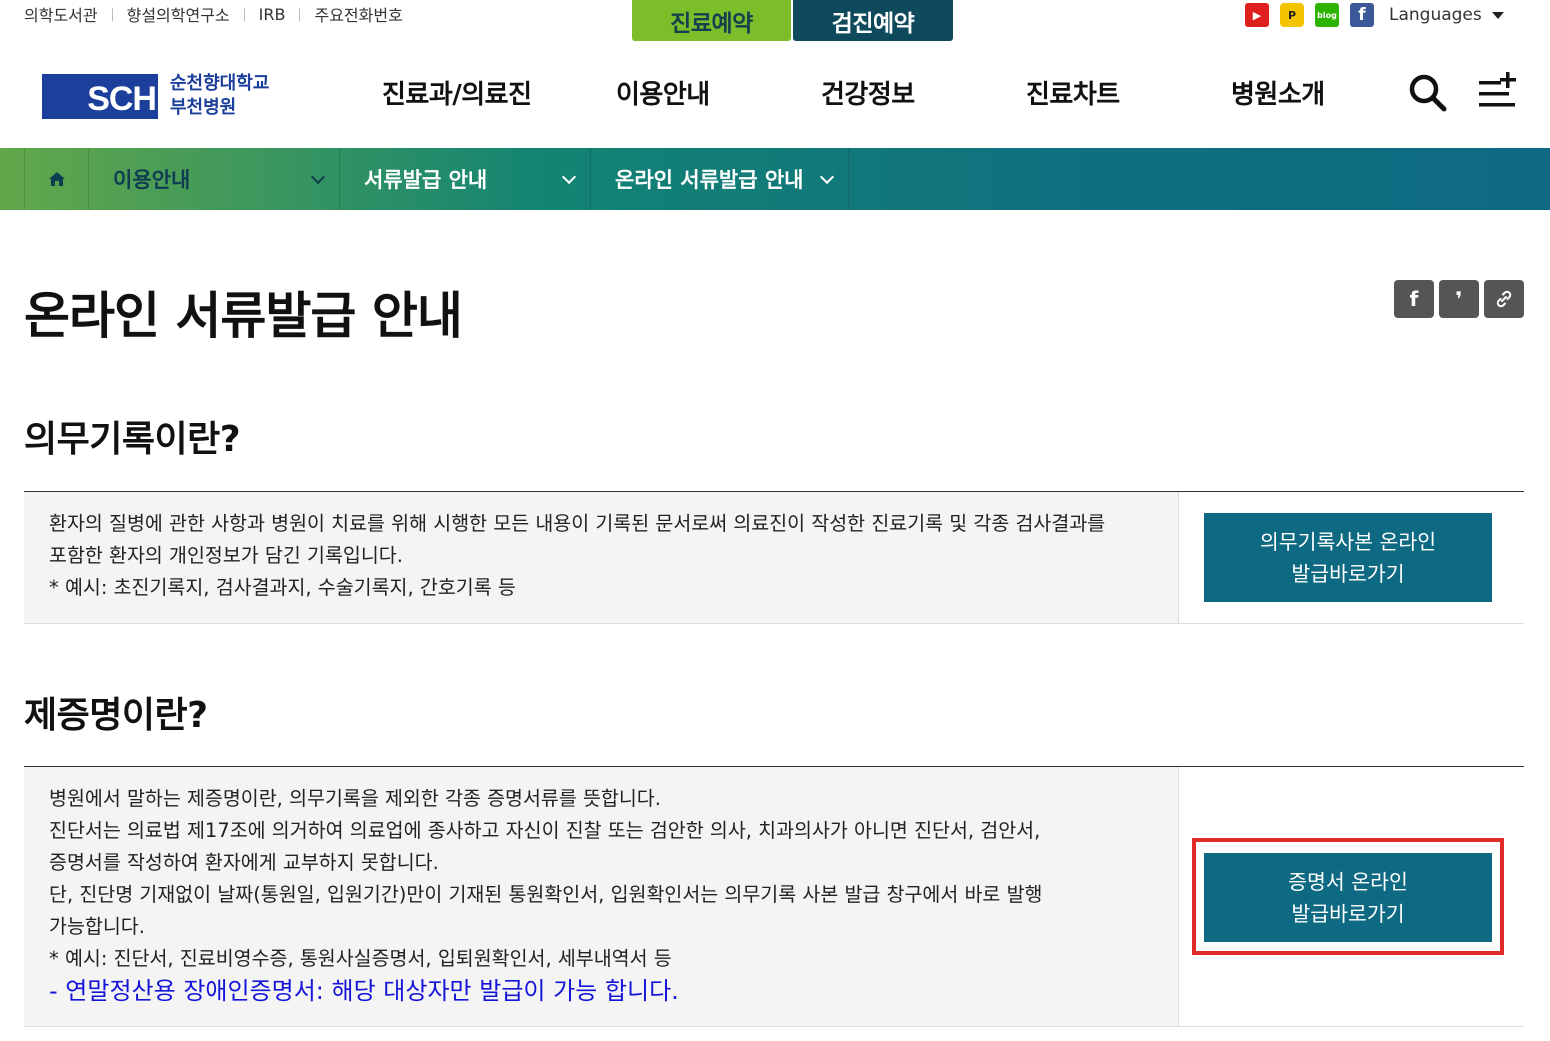 This screenshot has width=1550, height=1041. Describe the element at coordinates (178, 14) in the screenshot. I see `util-link-research: 향설의학연구소` at that location.